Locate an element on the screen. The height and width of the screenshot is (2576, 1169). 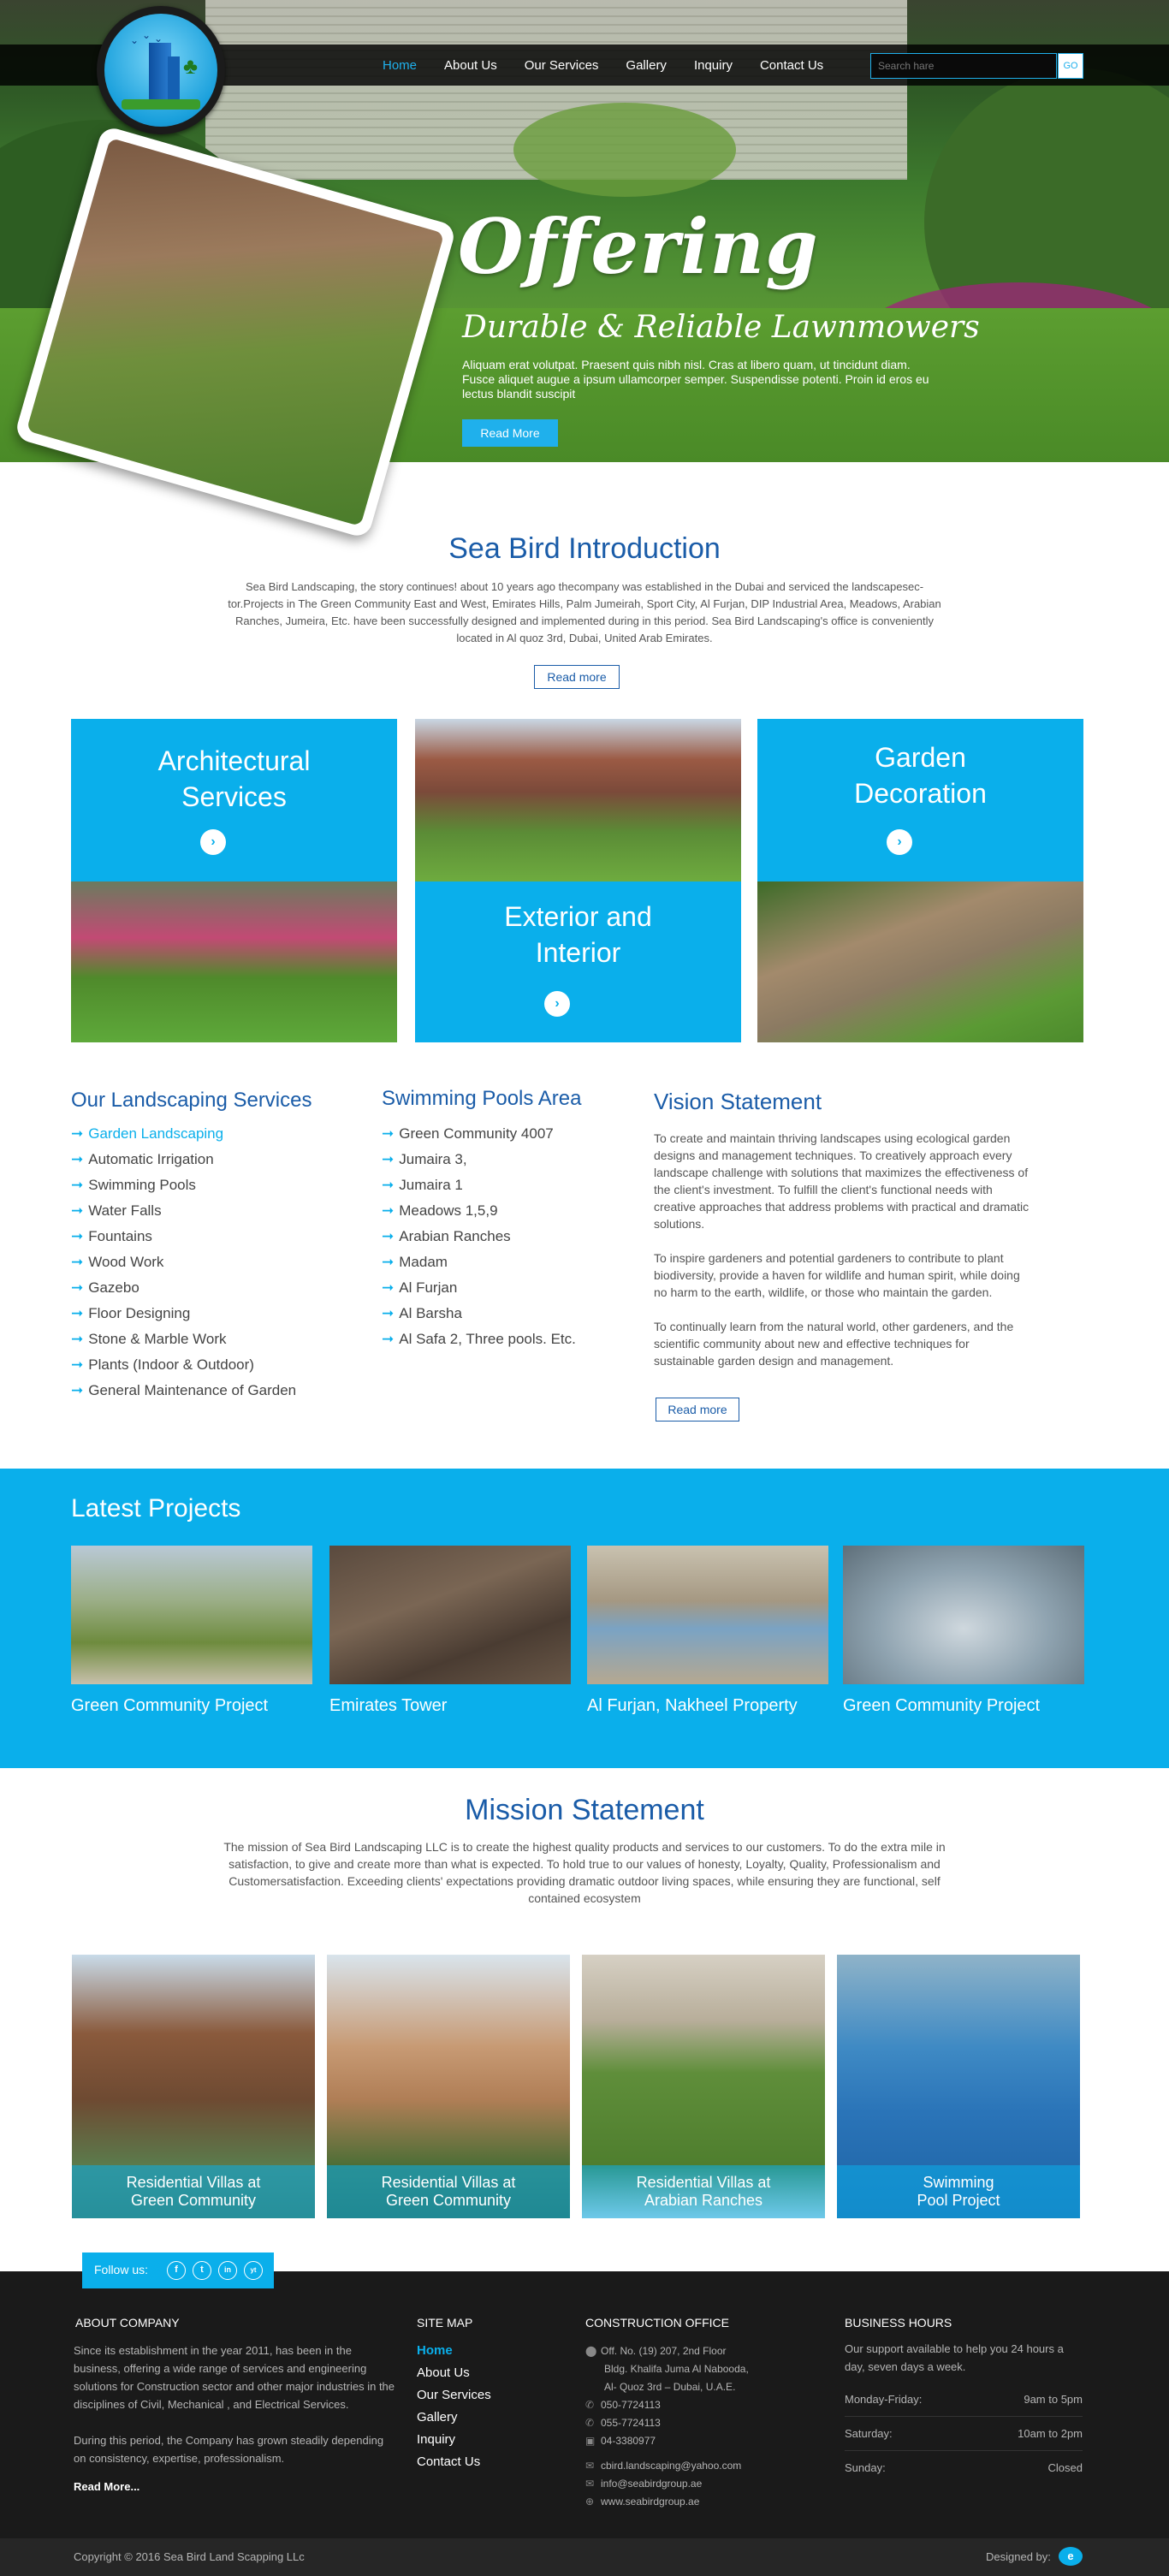
twitter-icon: t is located at coordinates (202, 2270).